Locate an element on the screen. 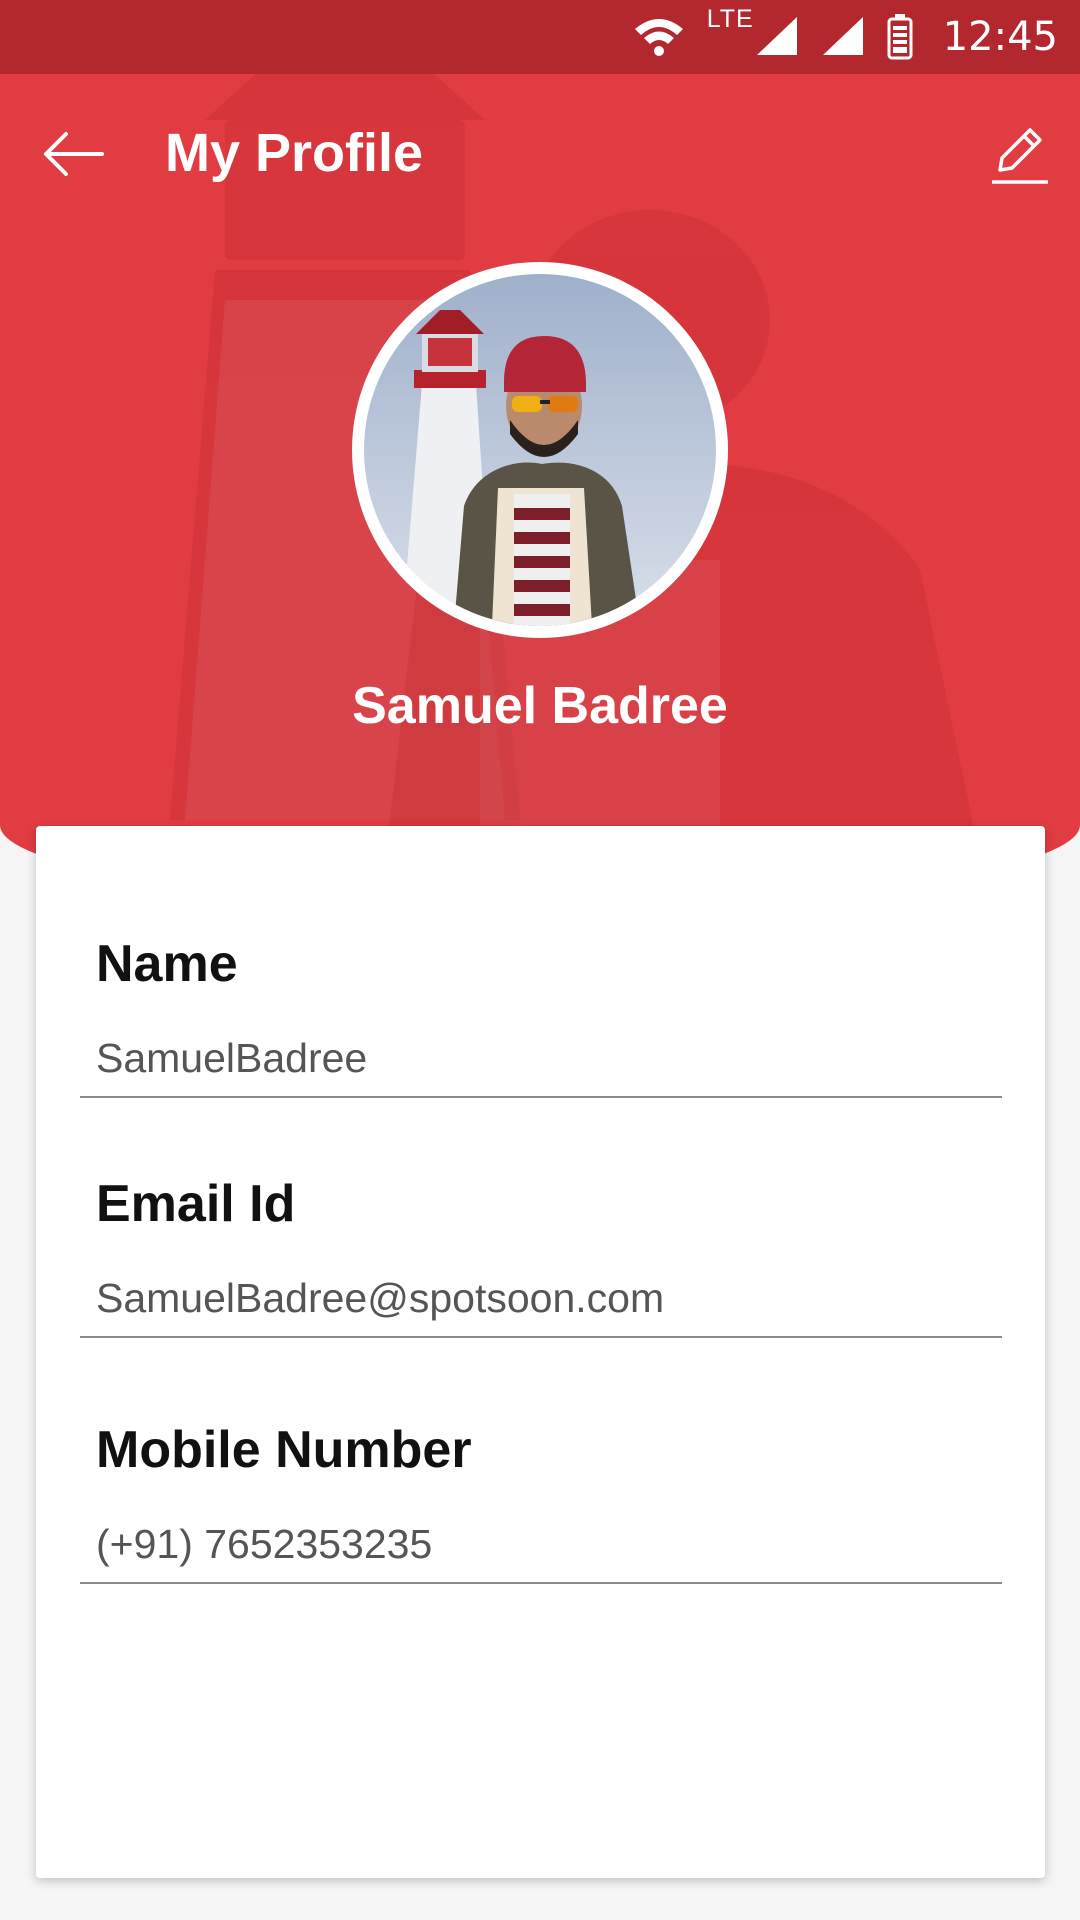 The height and width of the screenshot is (1920, 1080). email-field: SamuelBadree@spotsoon.com is located at coordinates (541, 1303).